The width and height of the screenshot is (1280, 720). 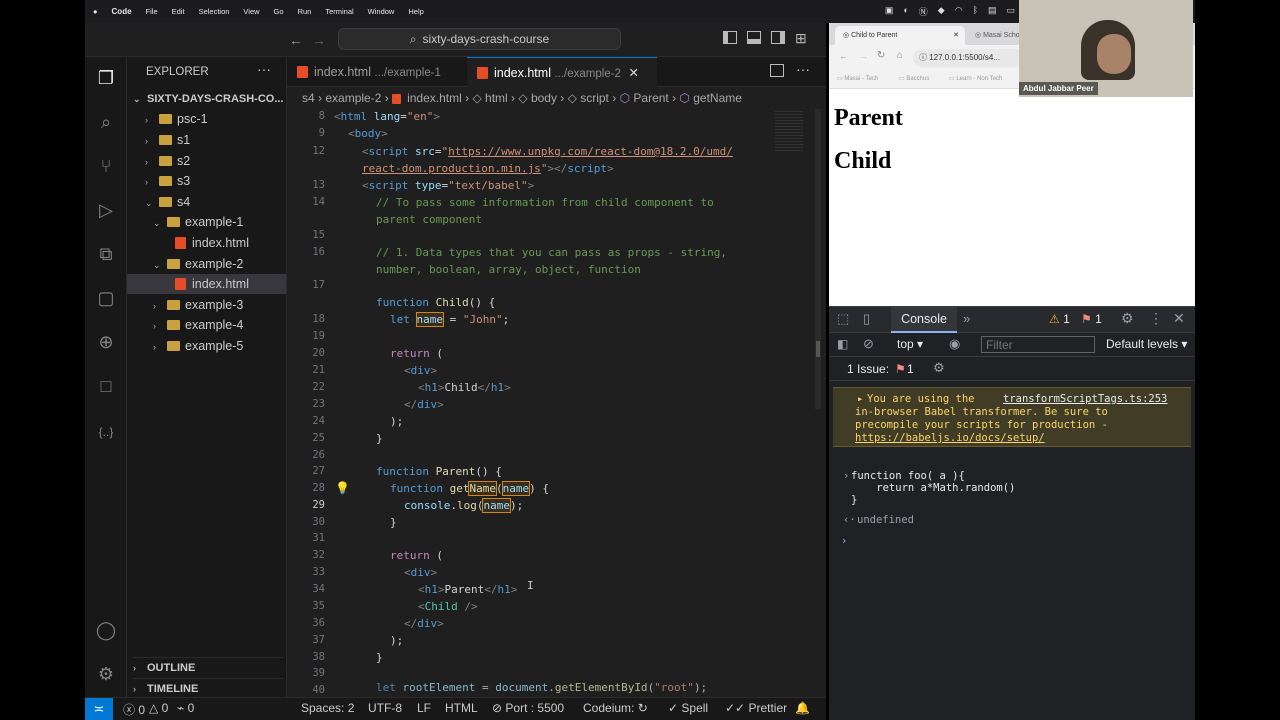 What do you see at coordinates (562, 72) in the screenshot?
I see `tab-example-2: index.html .../example-2 ✕` at bounding box center [562, 72].